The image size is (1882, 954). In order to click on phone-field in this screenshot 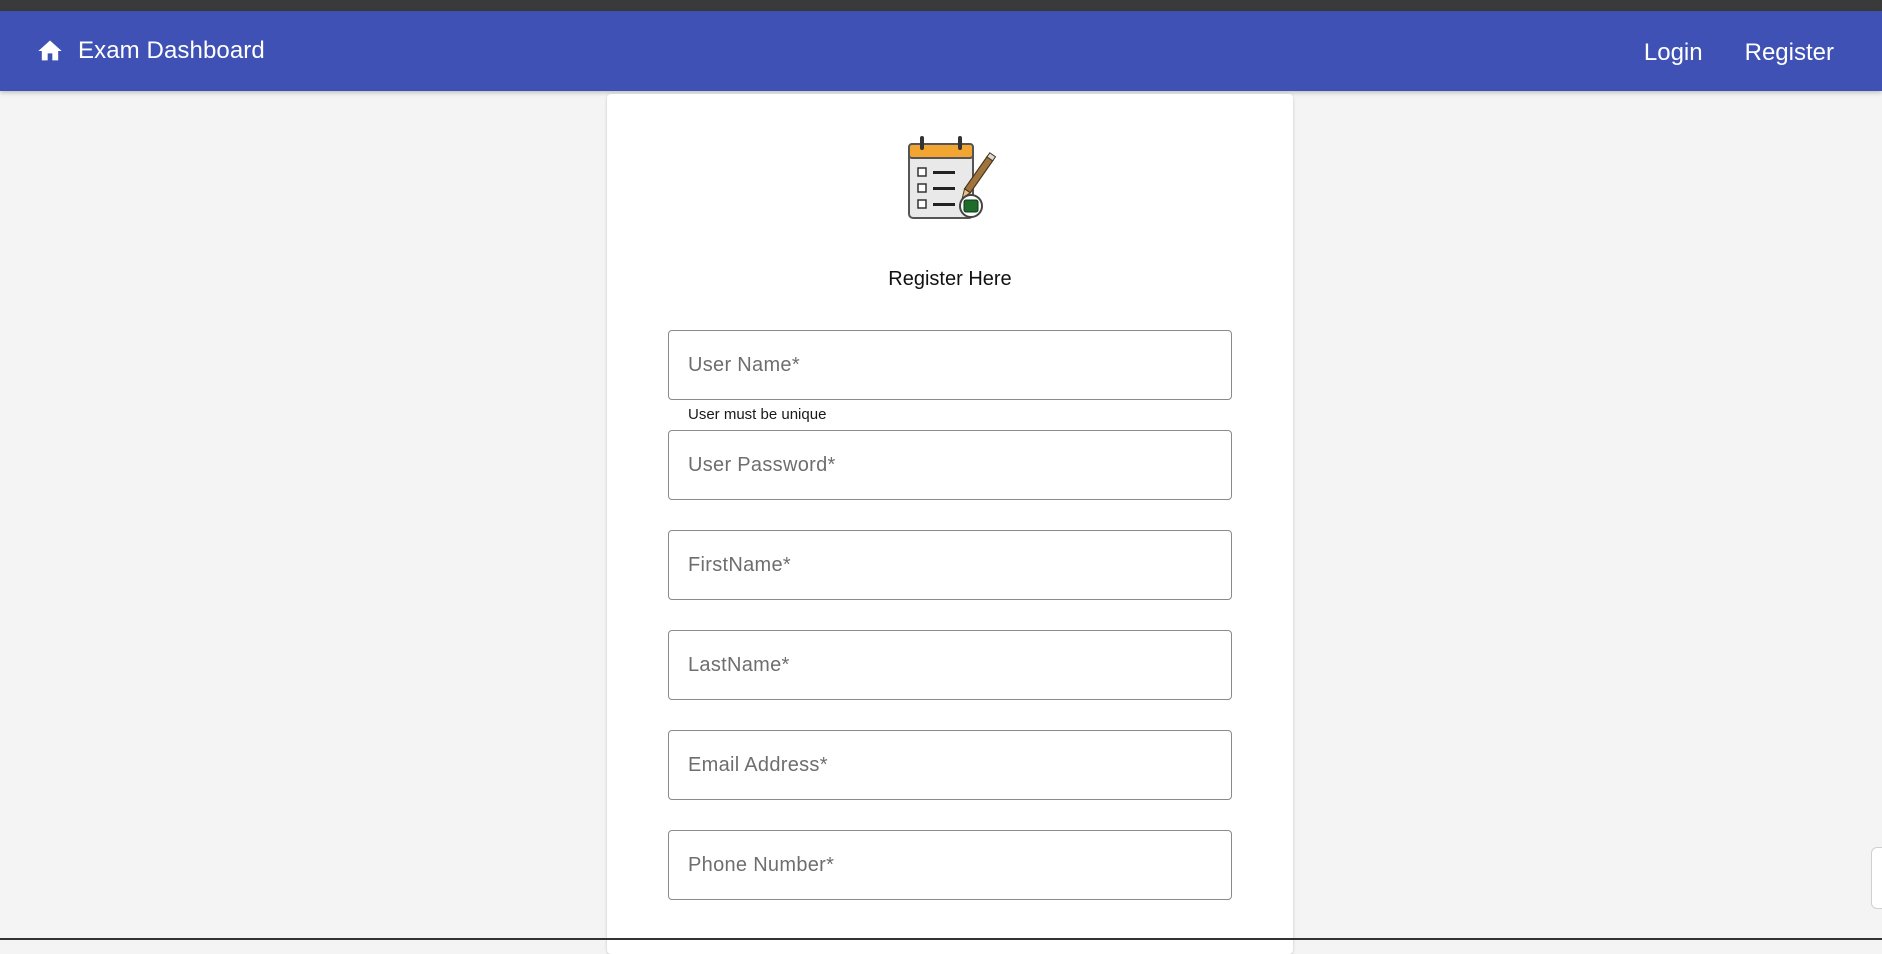, I will do `click(950, 865)`.